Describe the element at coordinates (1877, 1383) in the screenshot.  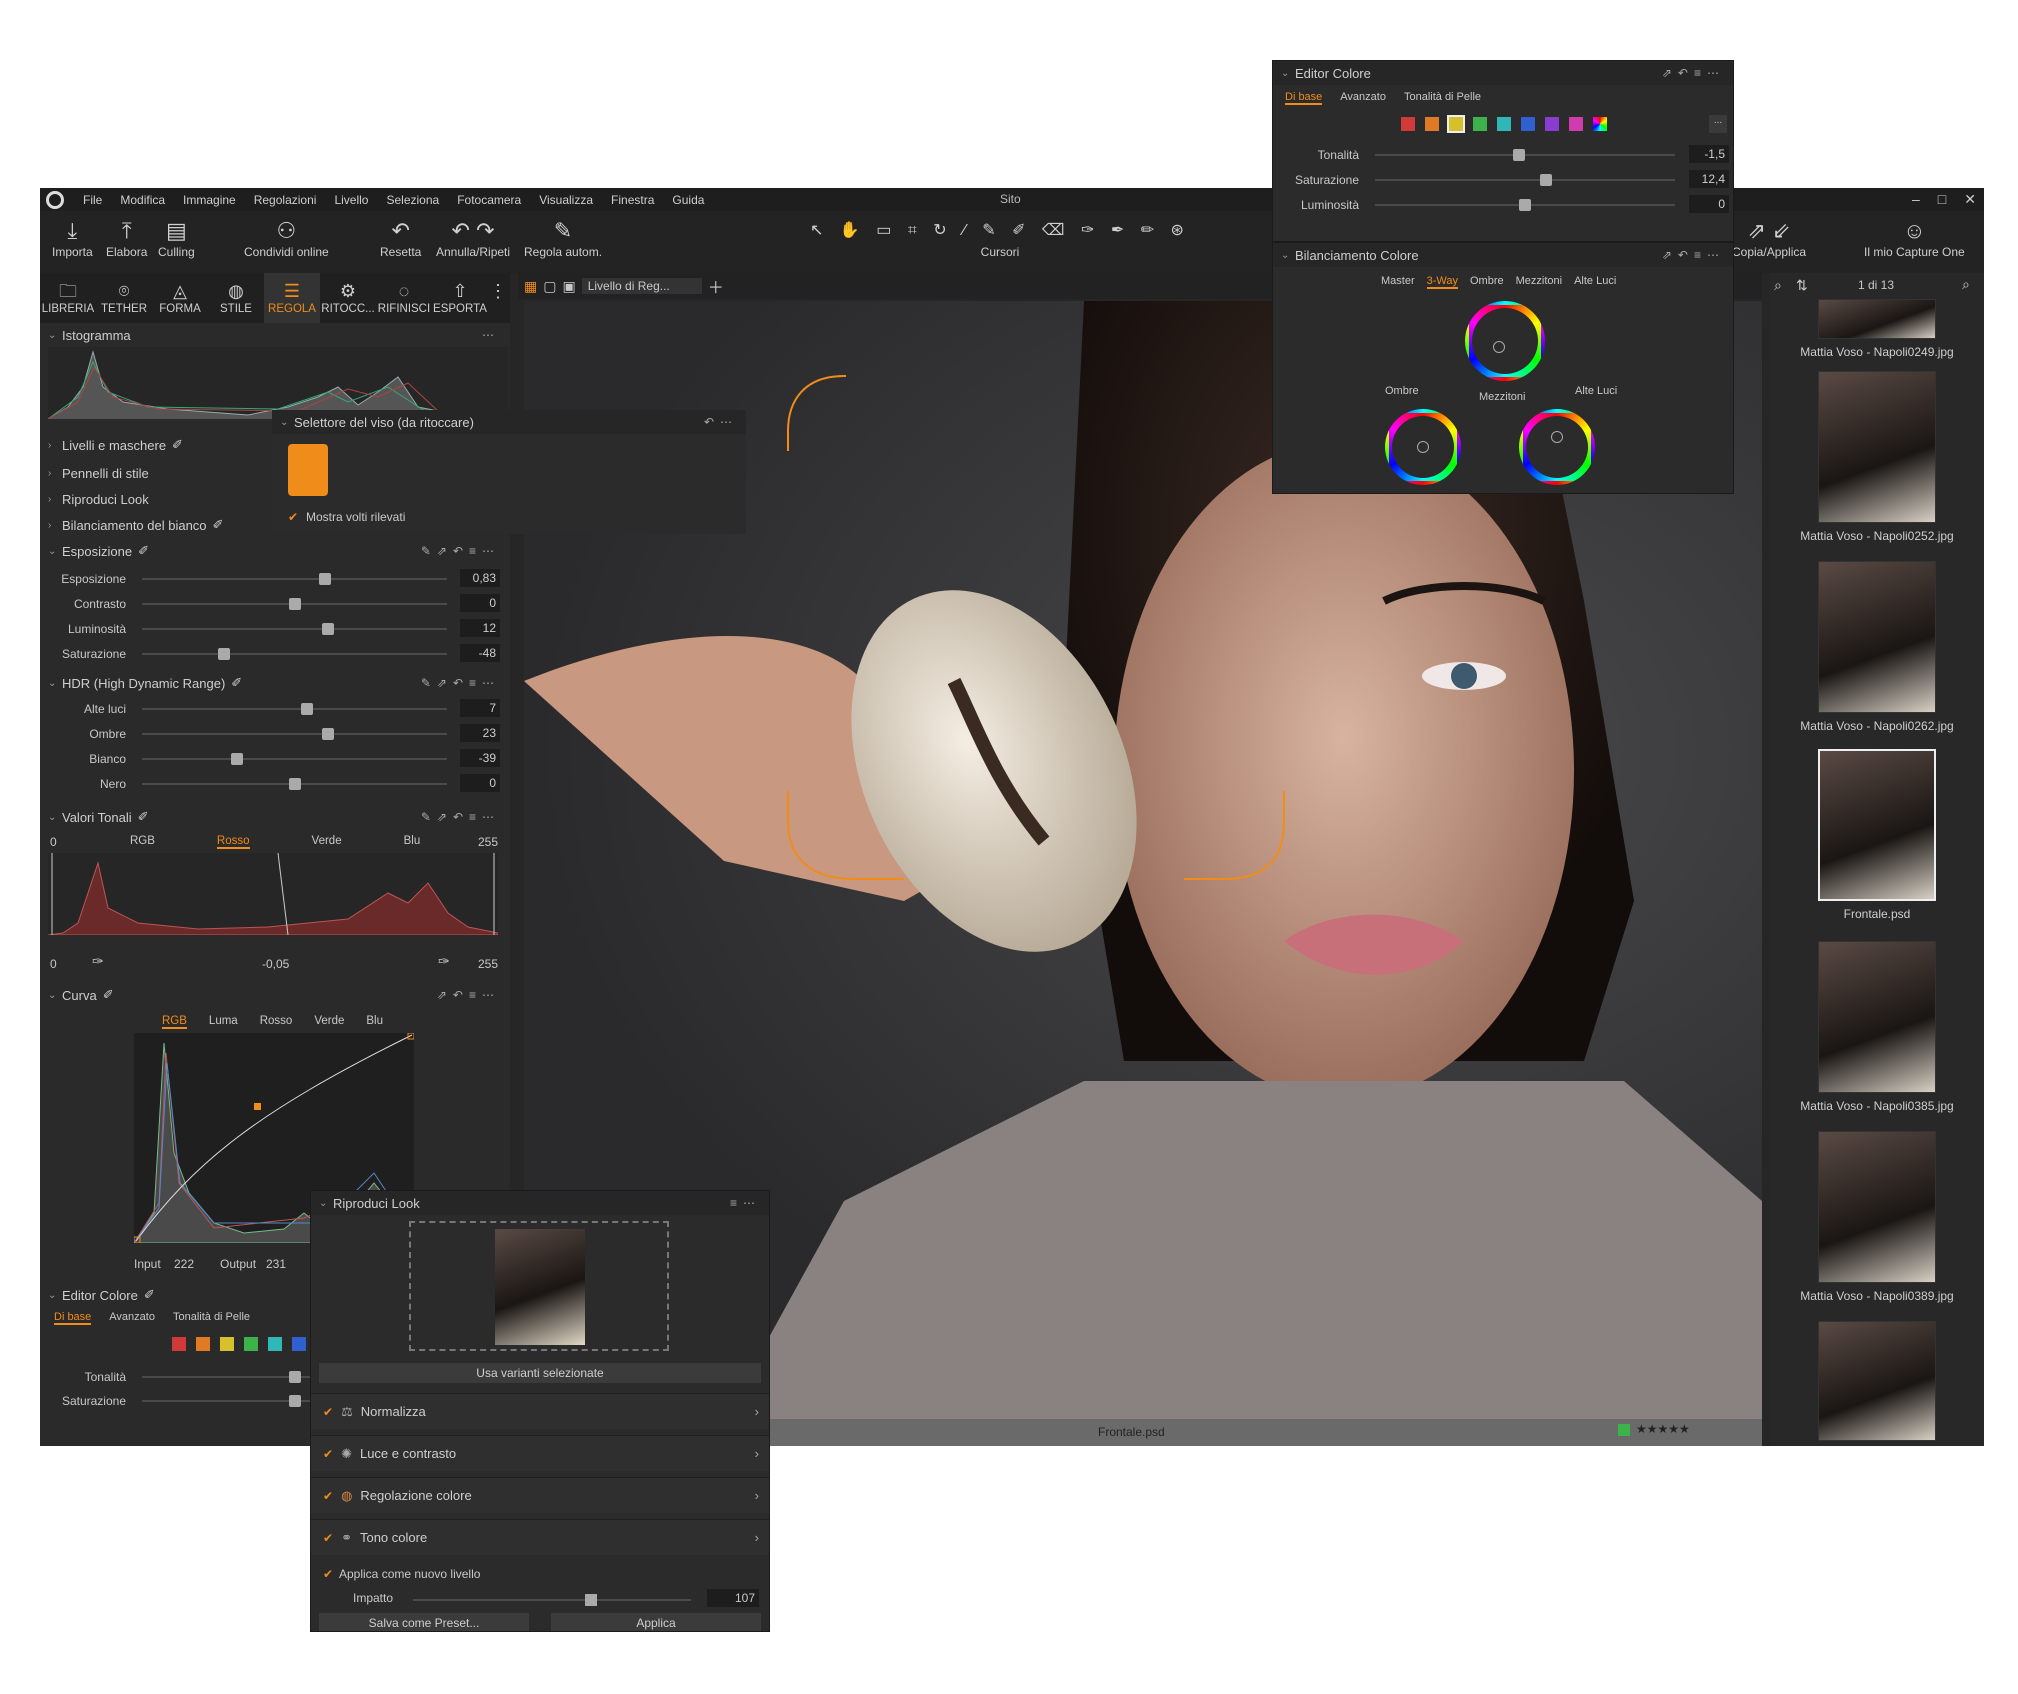
I see `browser-thumbnail` at that location.